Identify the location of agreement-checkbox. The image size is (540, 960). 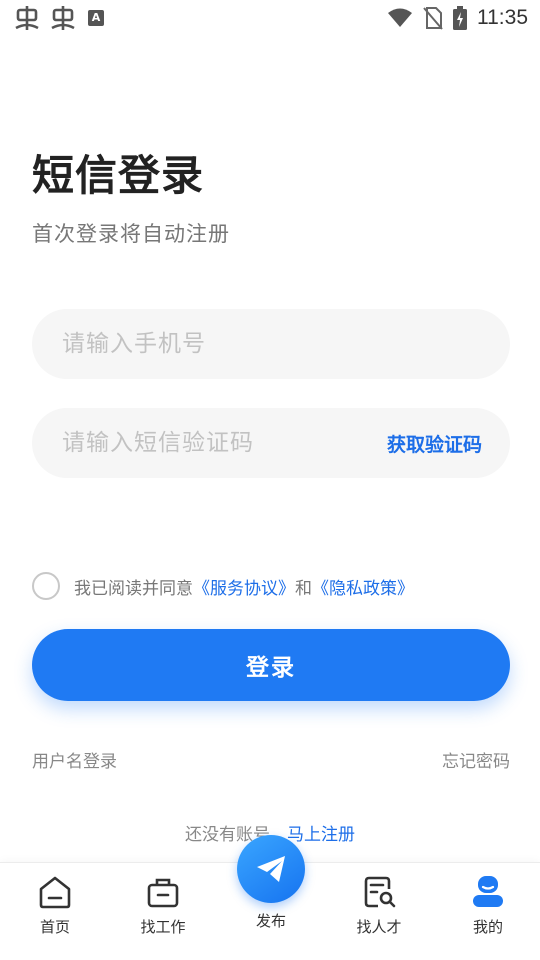
(46, 586).